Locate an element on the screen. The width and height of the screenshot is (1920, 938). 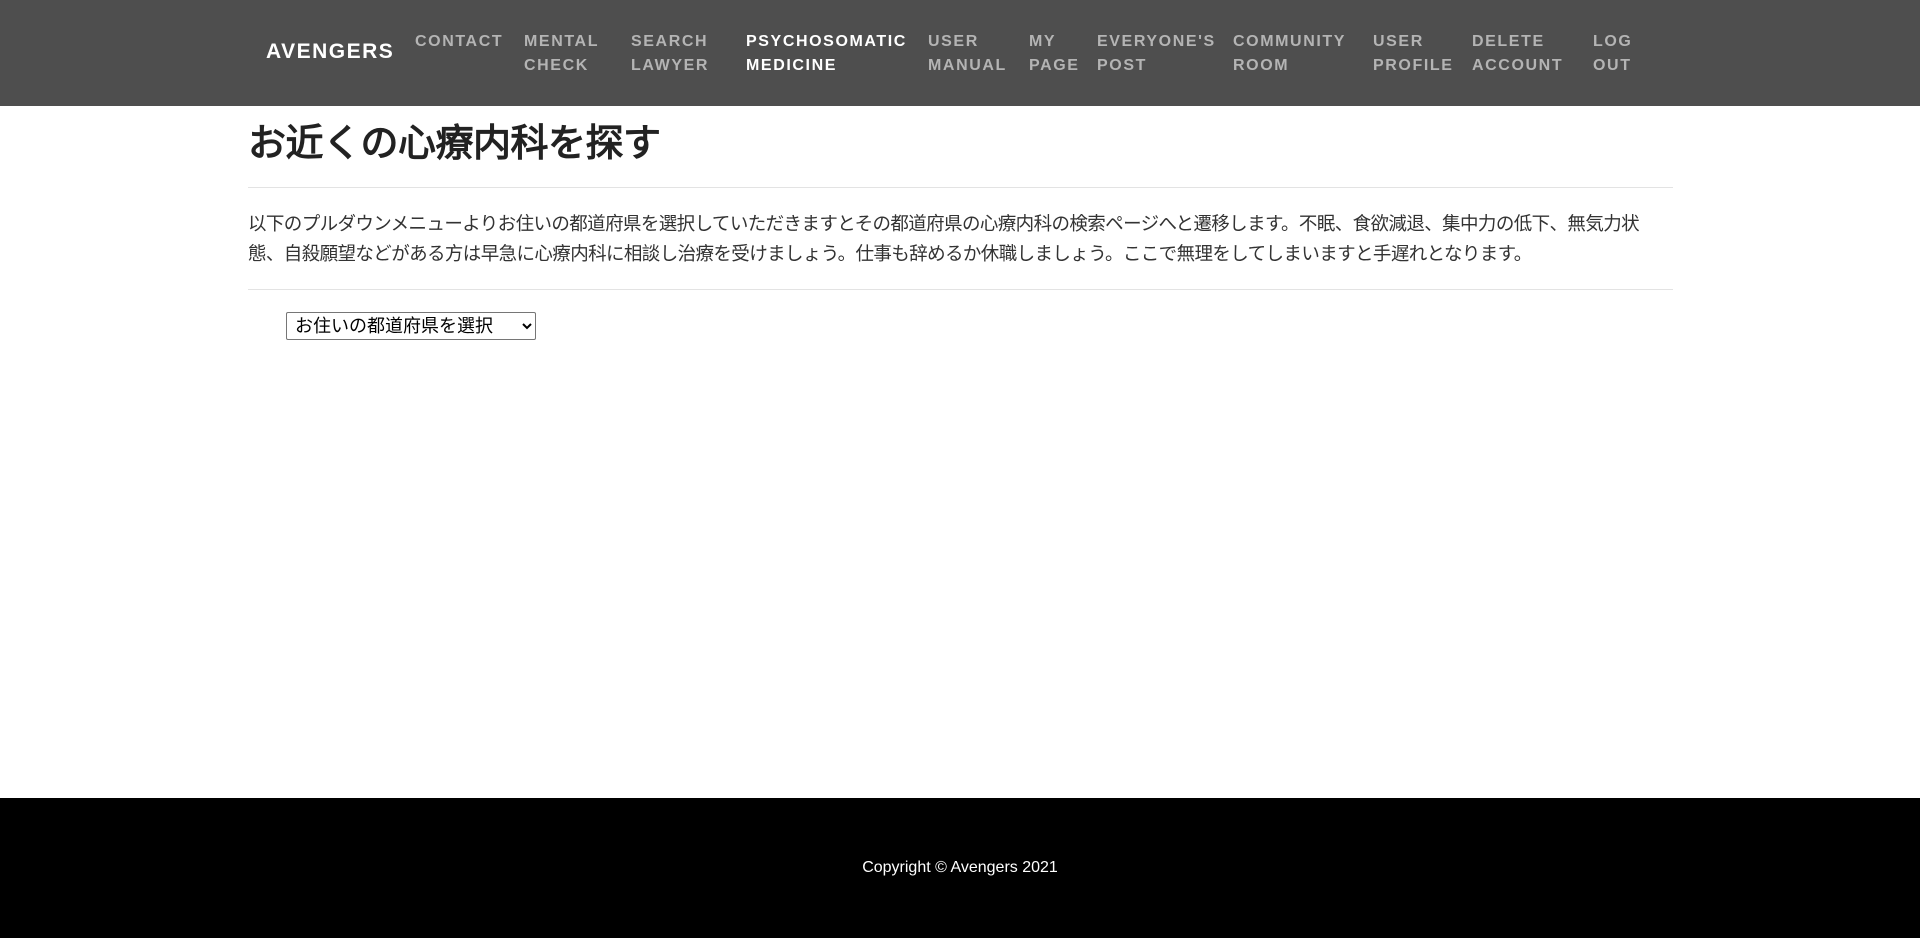
prefecture-select-wrapper: お住いの都道府県を選択 is located at coordinates (960, 315).